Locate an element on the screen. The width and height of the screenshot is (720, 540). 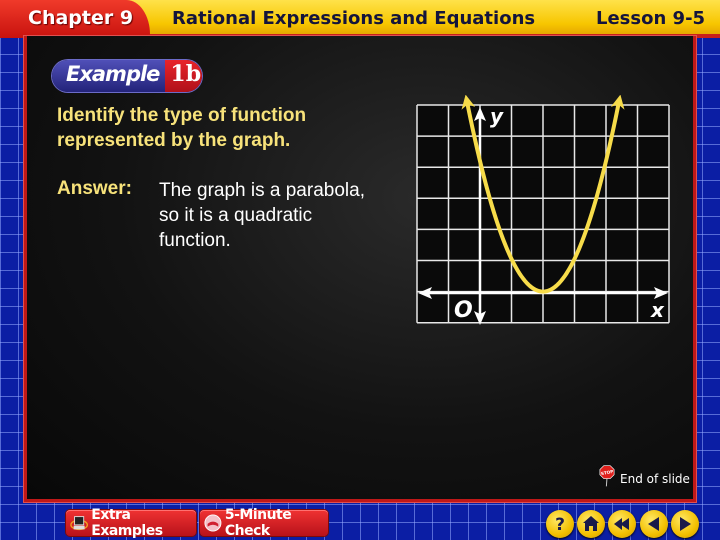
extra-examples-label: Extra Examples is located at coordinates (127, 523).